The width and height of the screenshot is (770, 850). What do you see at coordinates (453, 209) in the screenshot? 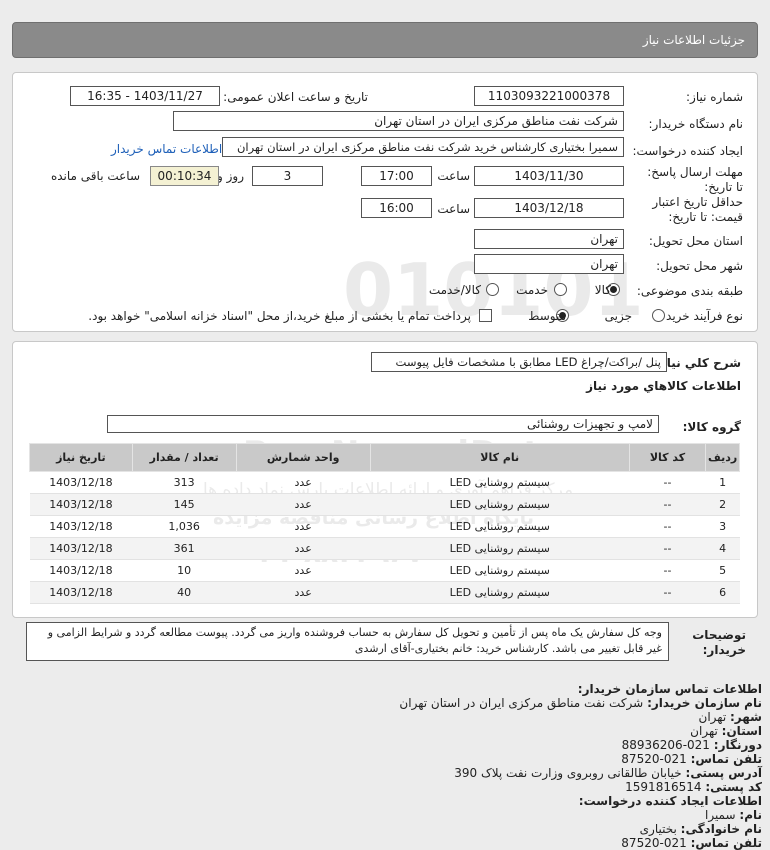
I see `validity-time-word: ساعت` at bounding box center [453, 209].